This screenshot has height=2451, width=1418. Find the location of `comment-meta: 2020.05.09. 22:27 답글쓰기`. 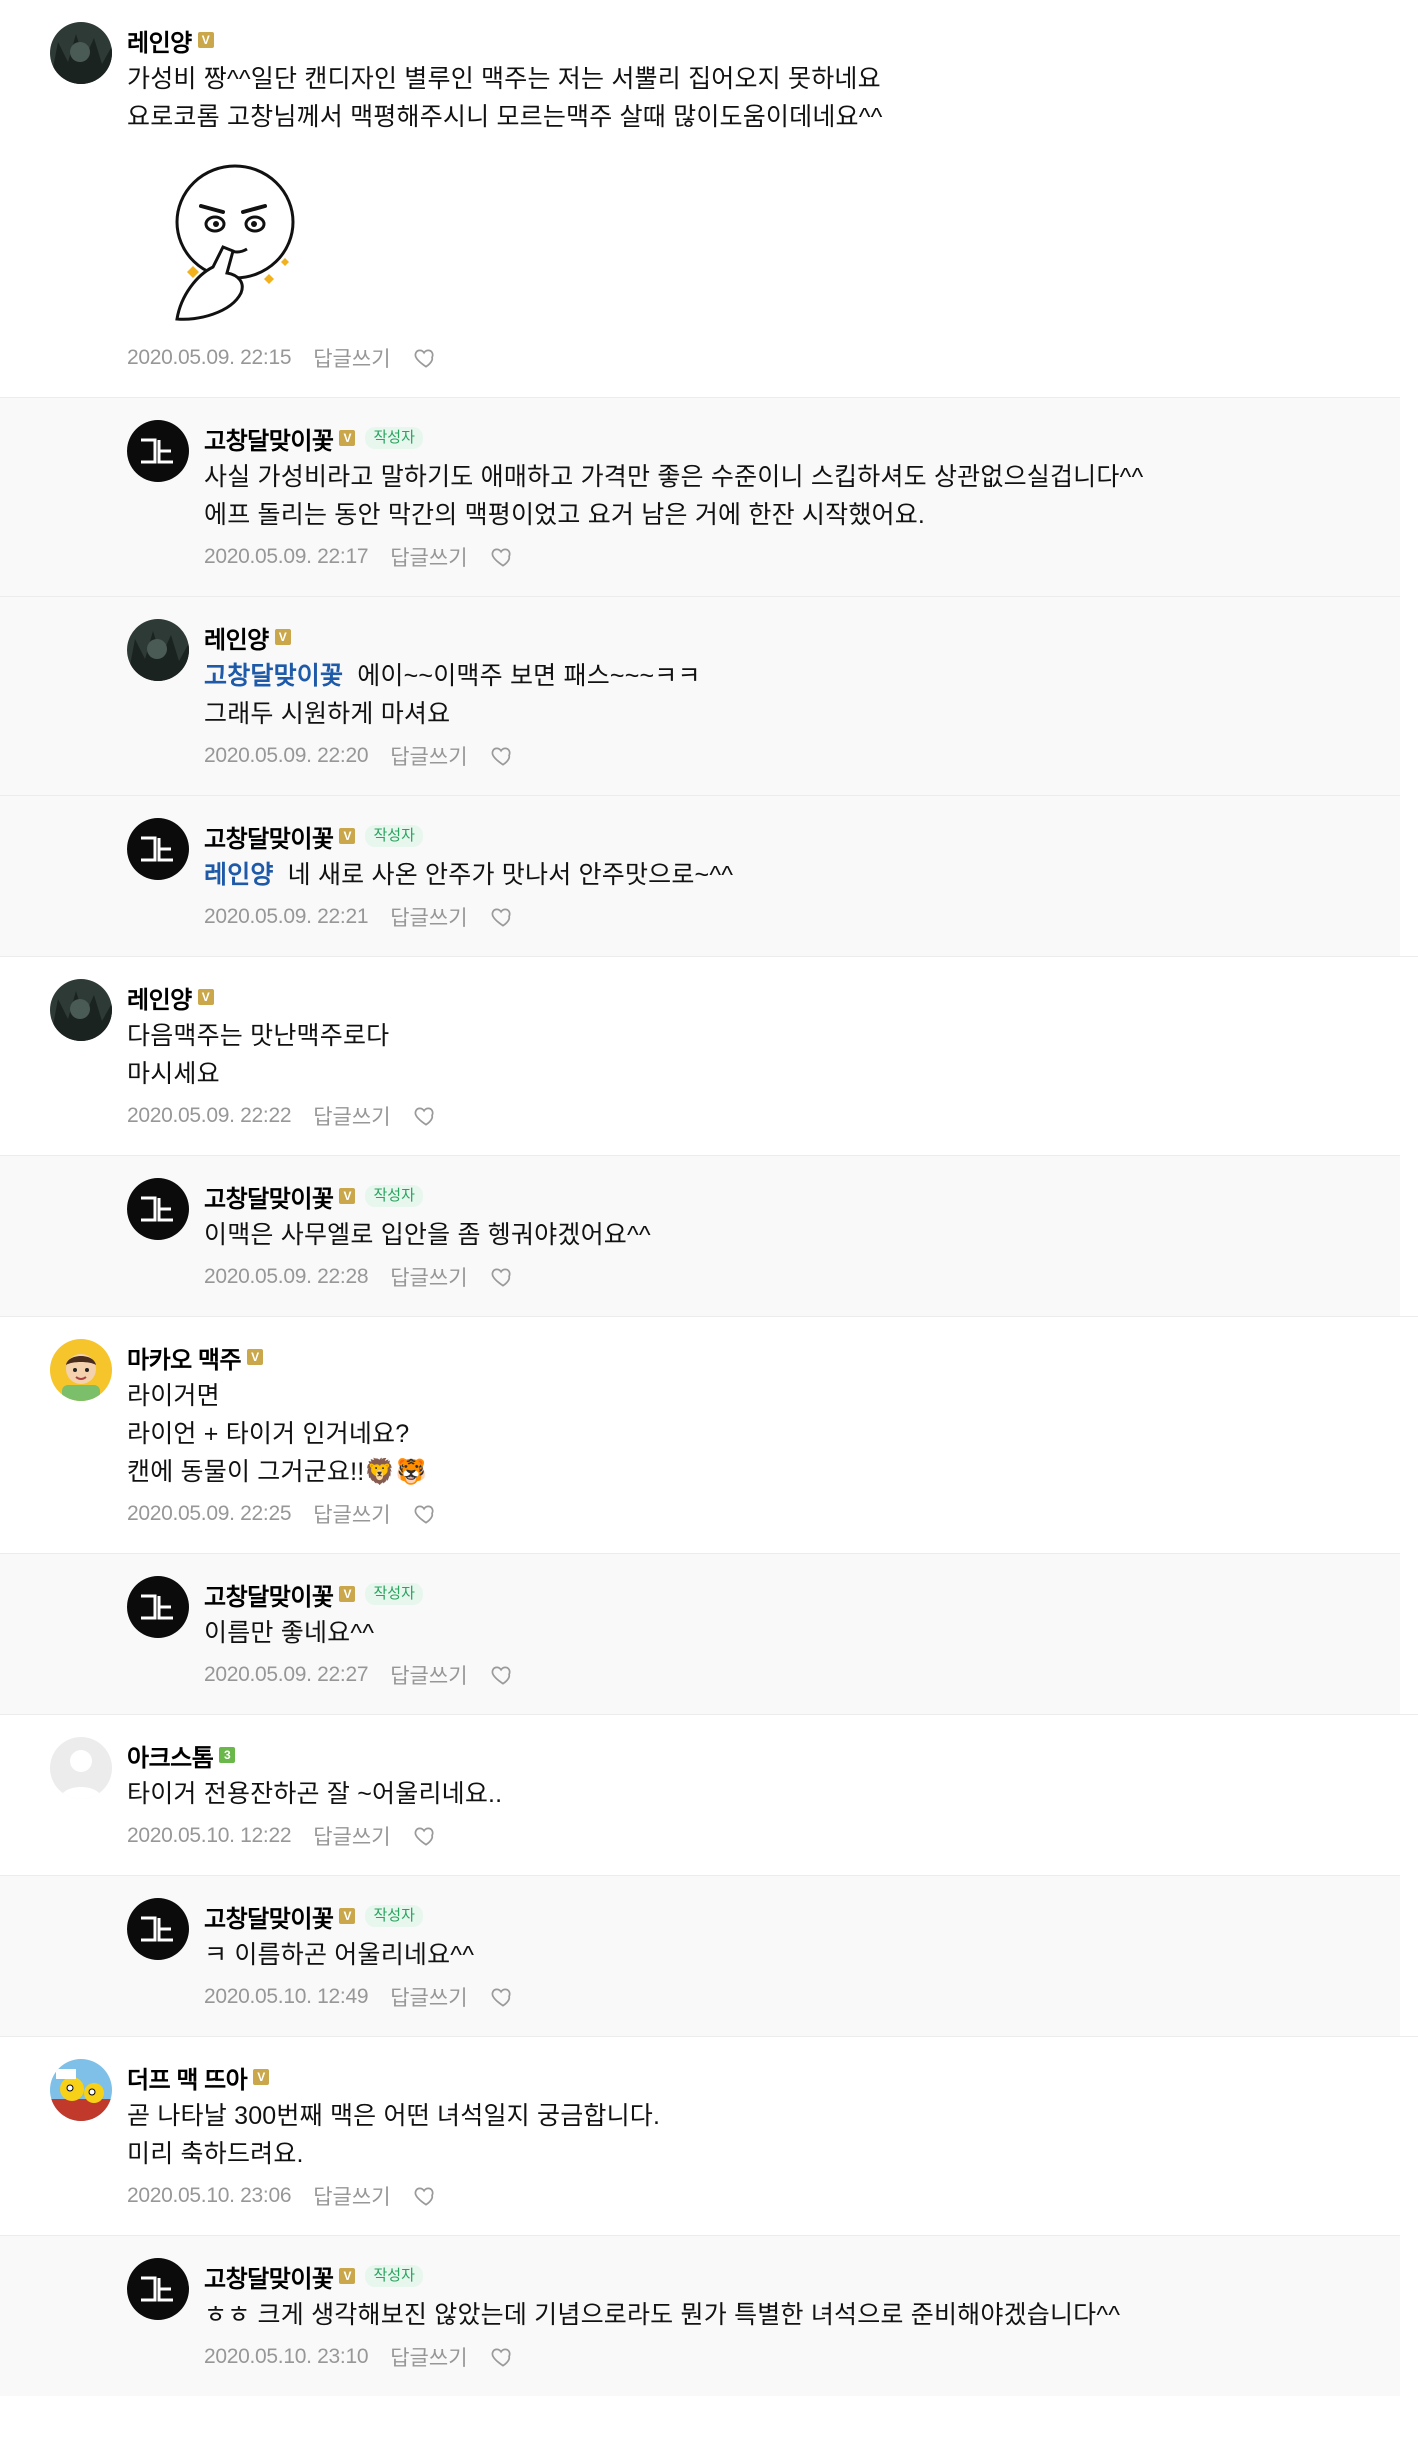

comment-meta: 2020.05.09. 22:27 답글쓰기 is located at coordinates (802, 1675).